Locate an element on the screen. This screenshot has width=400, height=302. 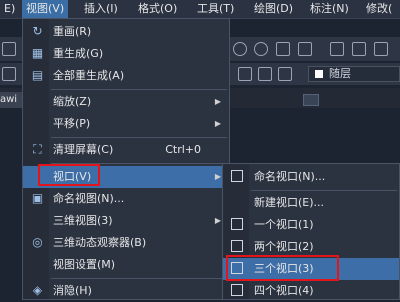
menu-item-regen-all: ▤ 全部重生成(A) is located at coordinates (126, 76).